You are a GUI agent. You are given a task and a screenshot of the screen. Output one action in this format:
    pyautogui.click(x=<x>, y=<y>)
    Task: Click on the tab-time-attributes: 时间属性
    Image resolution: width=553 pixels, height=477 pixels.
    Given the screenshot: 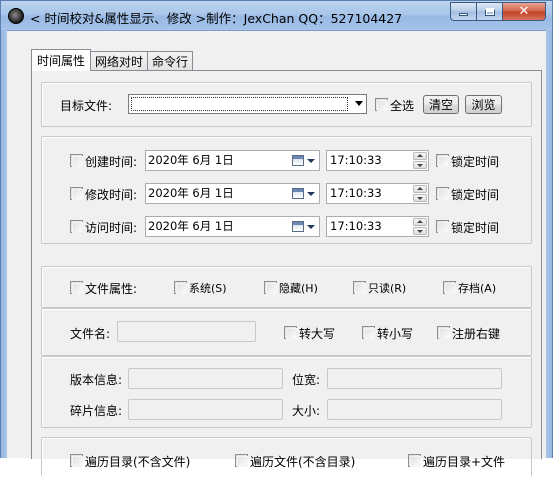 What is the action you would take?
    pyautogui.click(x=61, y=60)
    